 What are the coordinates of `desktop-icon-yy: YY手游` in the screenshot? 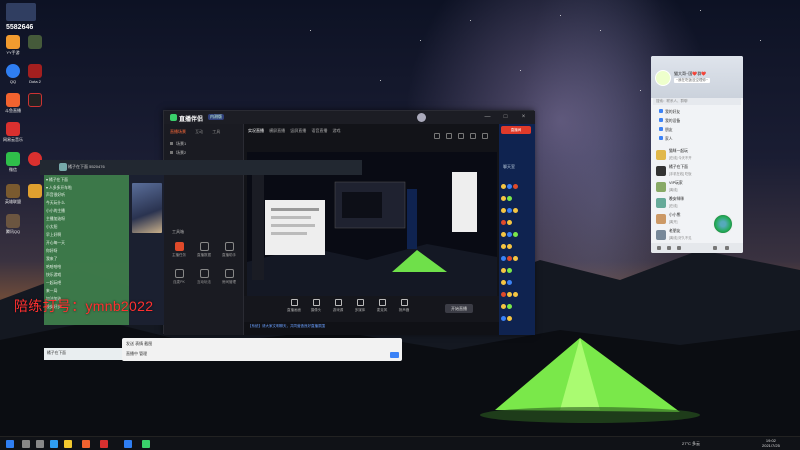 It's located at (13, 45).